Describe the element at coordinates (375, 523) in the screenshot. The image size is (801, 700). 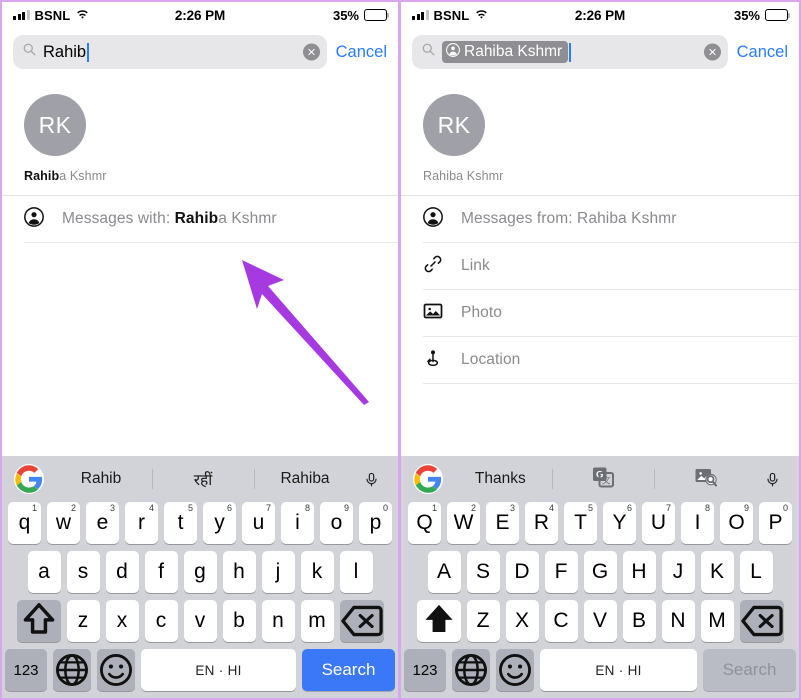
I see `key-p: p0` at that location.